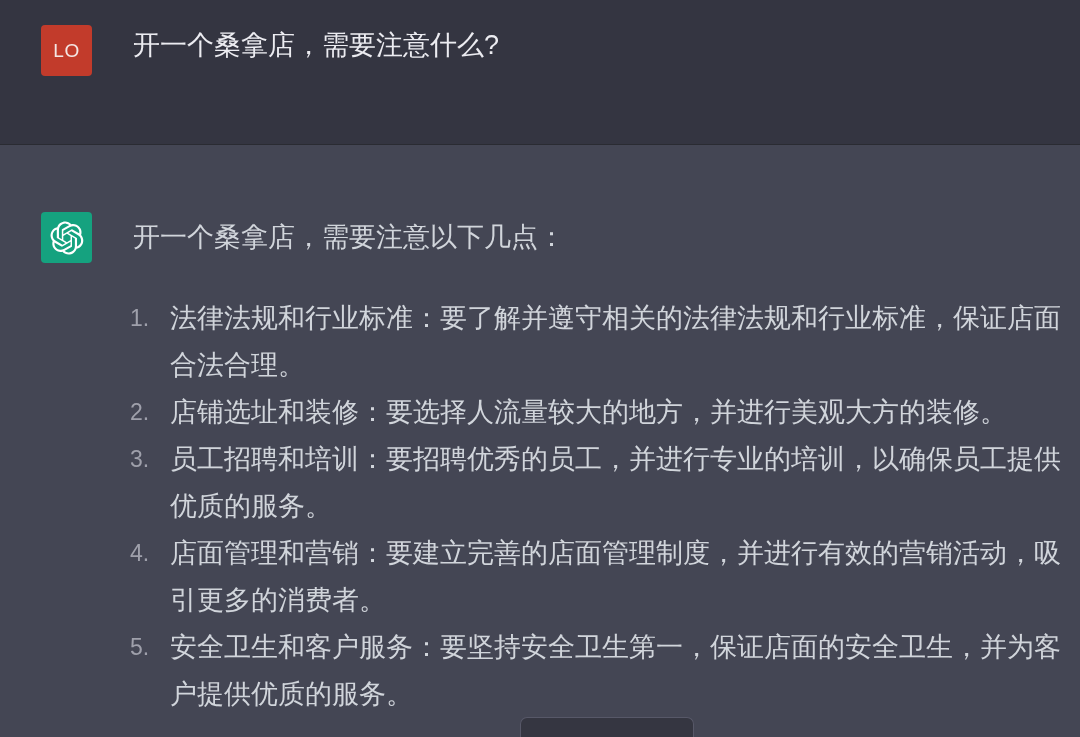 The image size is (1080, 737). What do you see at coordinates (316, 45) in the screenshot?
I see `message-text: 开一个桑拿店，需要注意什么?` at bounding box center [316, 45].